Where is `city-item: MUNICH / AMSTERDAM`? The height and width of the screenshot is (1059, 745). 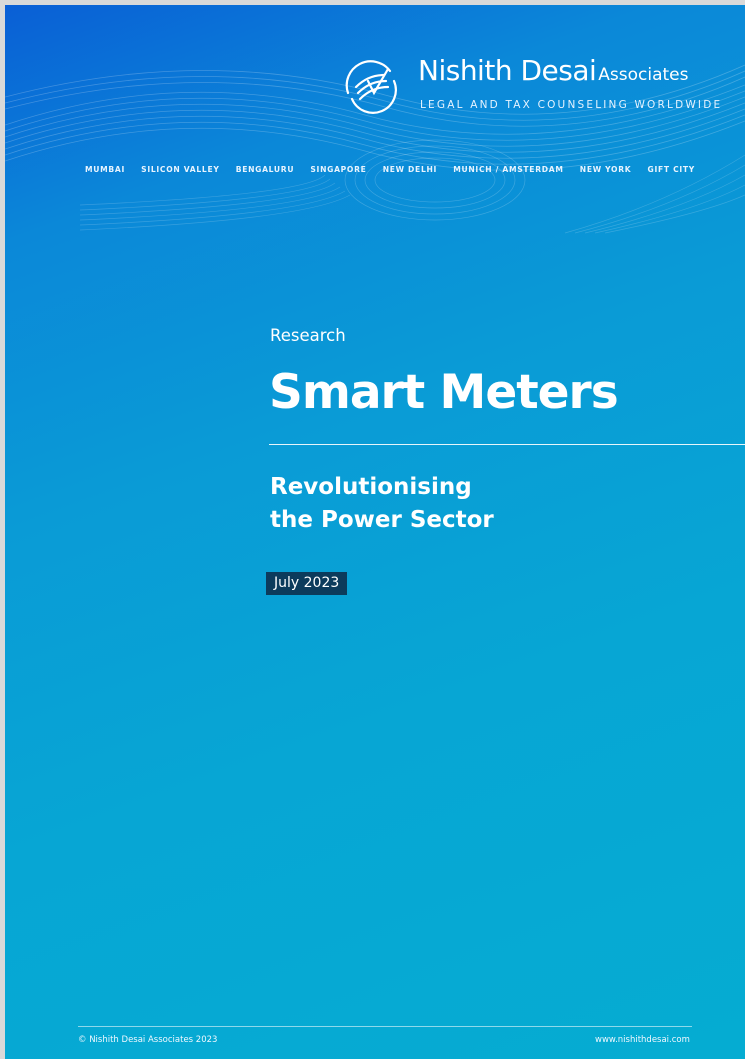 city-item: MUNICH / AMSTERDAM is located at coordinates (508, 169).